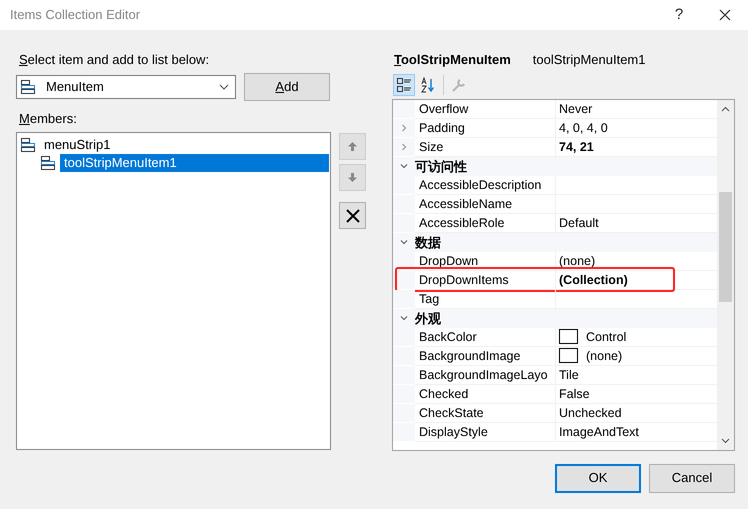 The height and width of the screenshot is (509, 748). I want to click on property-value: Never, so click(575, 109).